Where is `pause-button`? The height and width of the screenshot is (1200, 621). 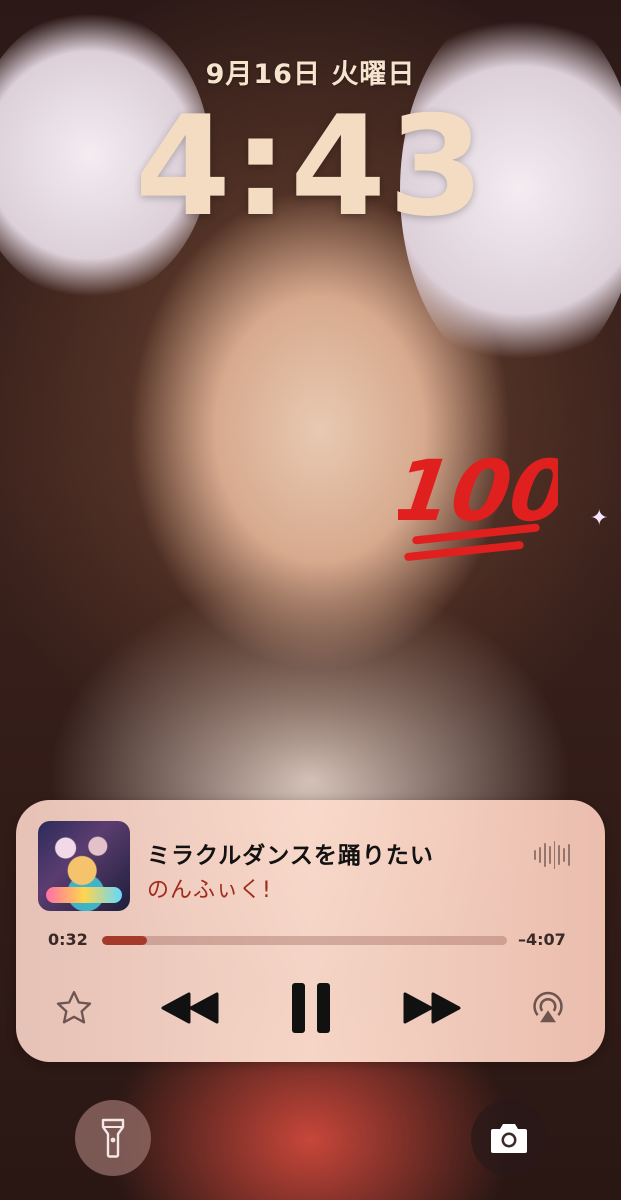 pause-button is located at coordinates (311, 1008).